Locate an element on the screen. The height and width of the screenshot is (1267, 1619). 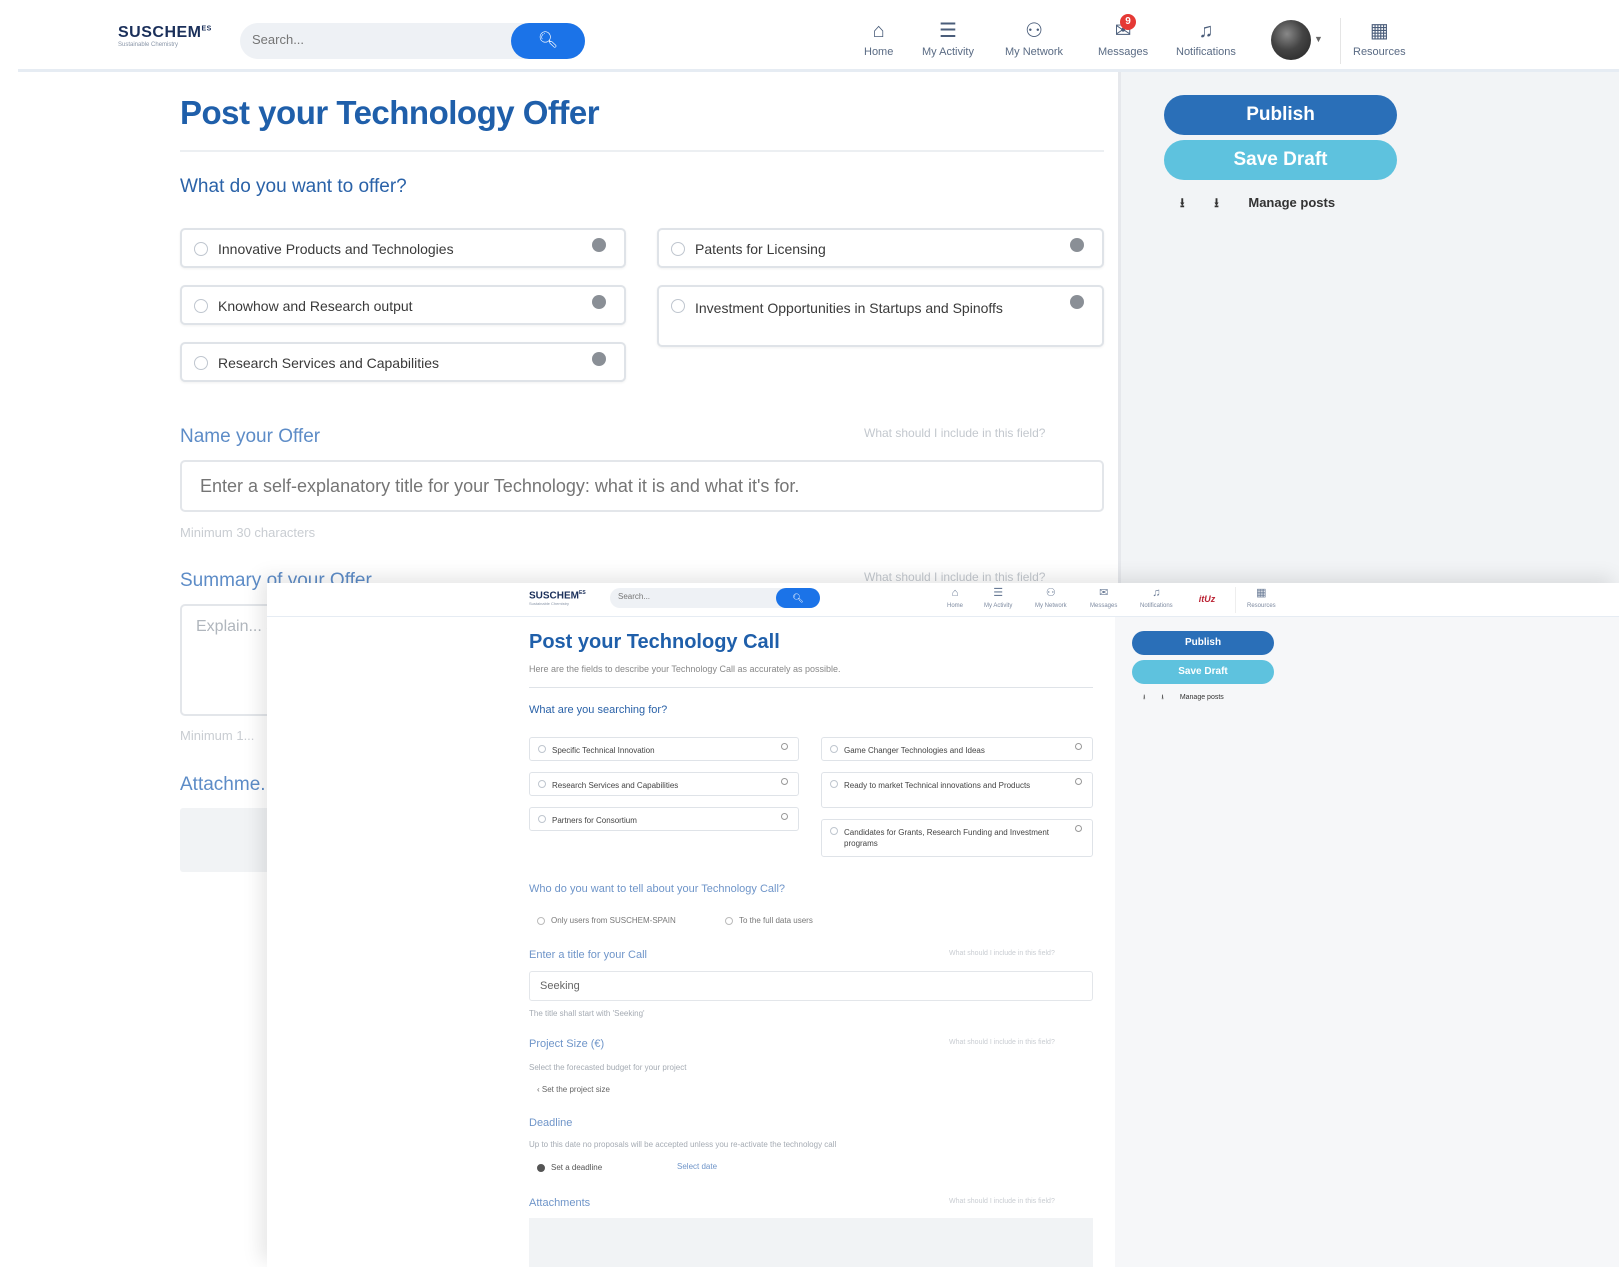
attachments-dropzone is located at coordinates (811, 1242).